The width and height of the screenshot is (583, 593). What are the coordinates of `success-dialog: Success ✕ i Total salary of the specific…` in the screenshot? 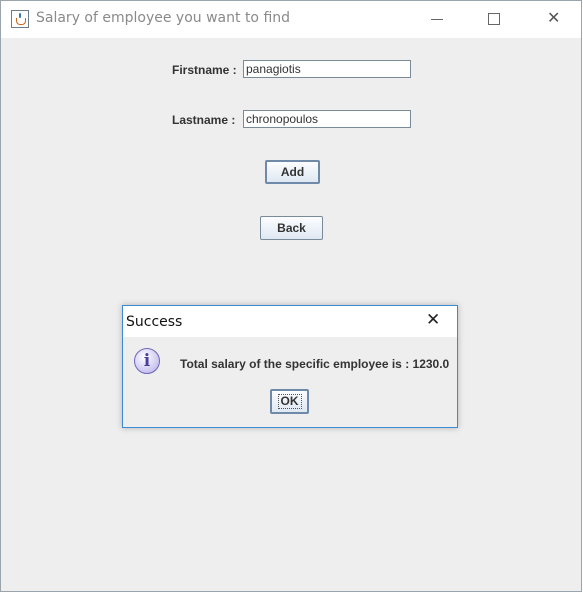 It's located at (290, 366).